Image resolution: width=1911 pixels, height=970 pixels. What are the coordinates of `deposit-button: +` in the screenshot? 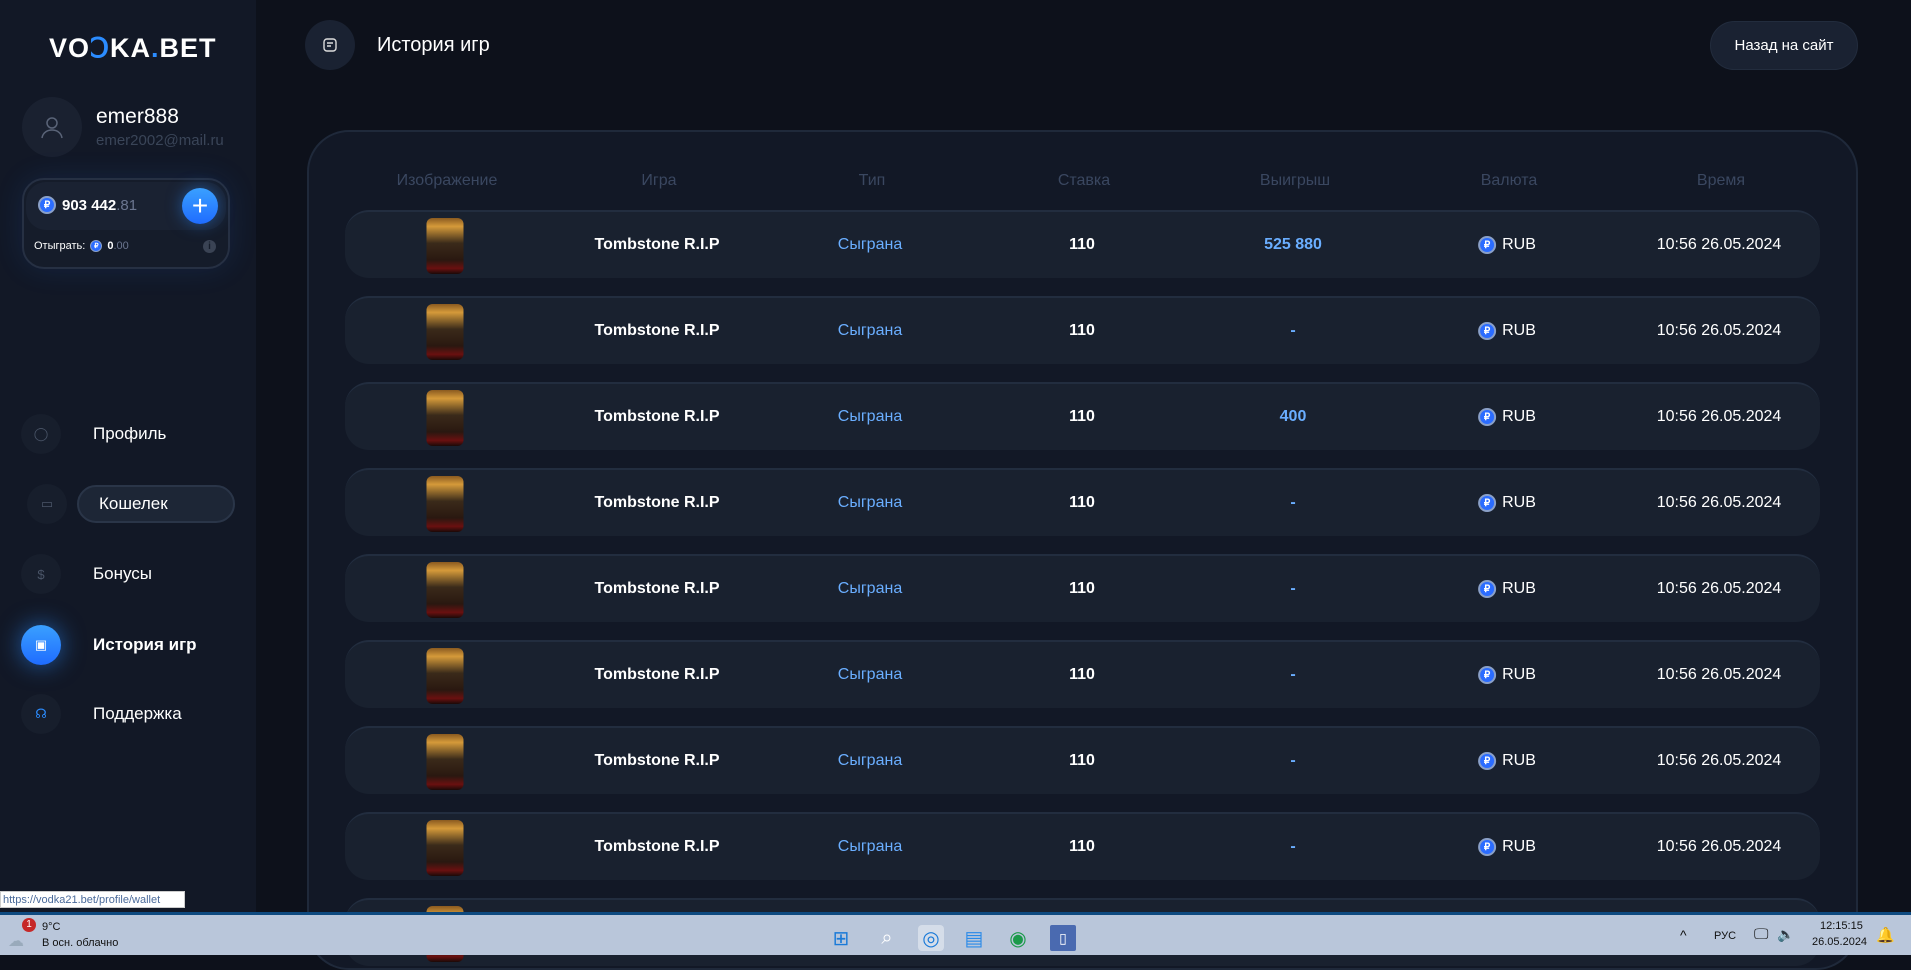 It's located at (200, 206).